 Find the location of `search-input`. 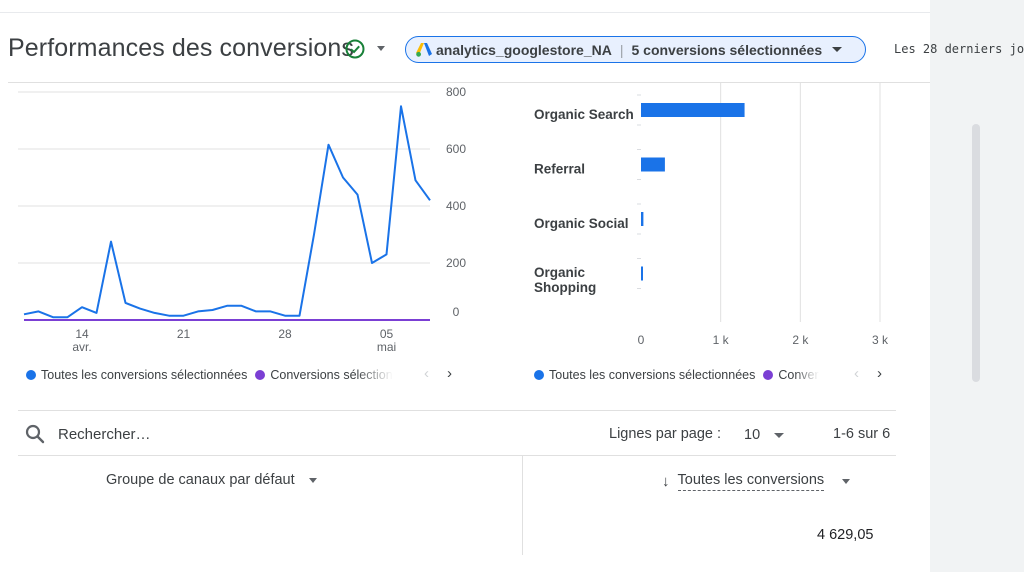

search-input is located at coordinates (208, 434).